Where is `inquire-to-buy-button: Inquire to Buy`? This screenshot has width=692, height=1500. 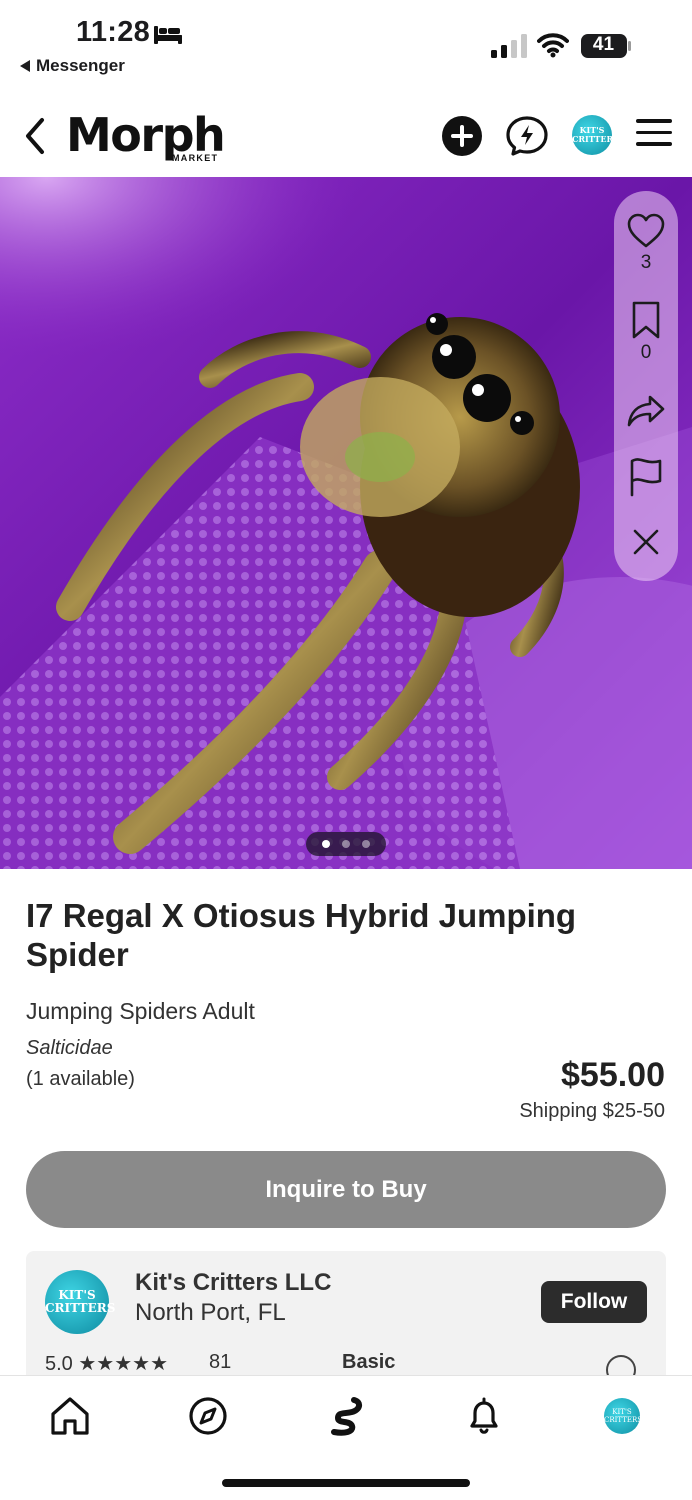
inquire-to-buy-button: Inquire to Buy is located at coordinates (346, 1189).